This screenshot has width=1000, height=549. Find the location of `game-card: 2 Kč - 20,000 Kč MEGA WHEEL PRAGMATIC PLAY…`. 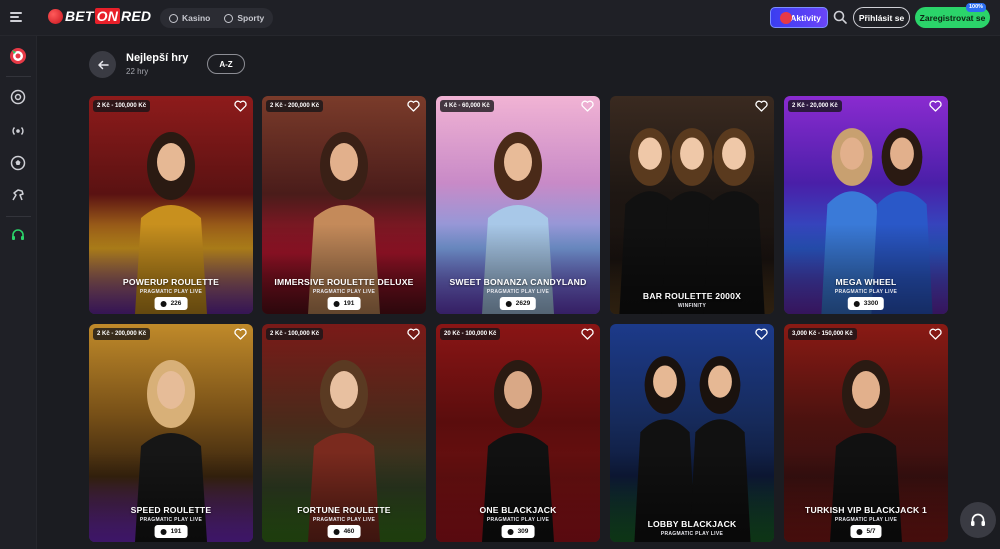

game-card: 2 Kč - 20,000 Kč MEGA WHEEL PRAGMATIC PLAY… is located at coordinates (866, 205).